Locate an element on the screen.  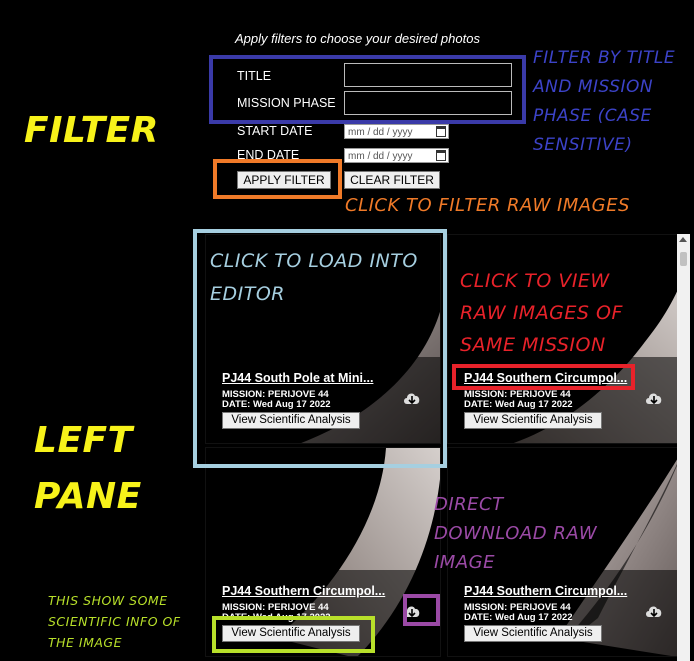
note-line: SCIENTIFIC INFO OF is located at coordinates (114, 621).